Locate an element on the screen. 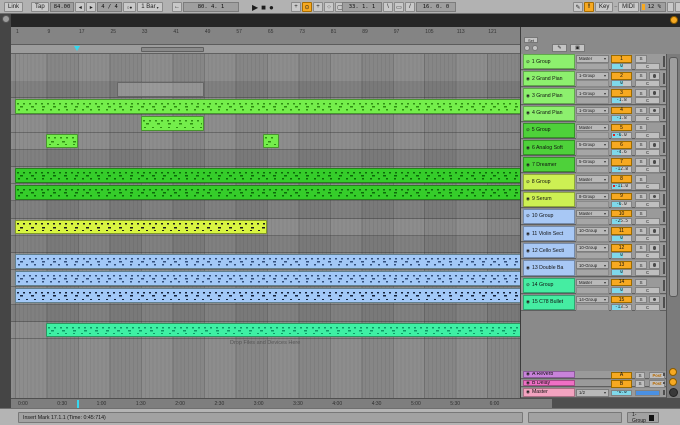  track-activator-button: 14 is located at coordinates (621, 282).